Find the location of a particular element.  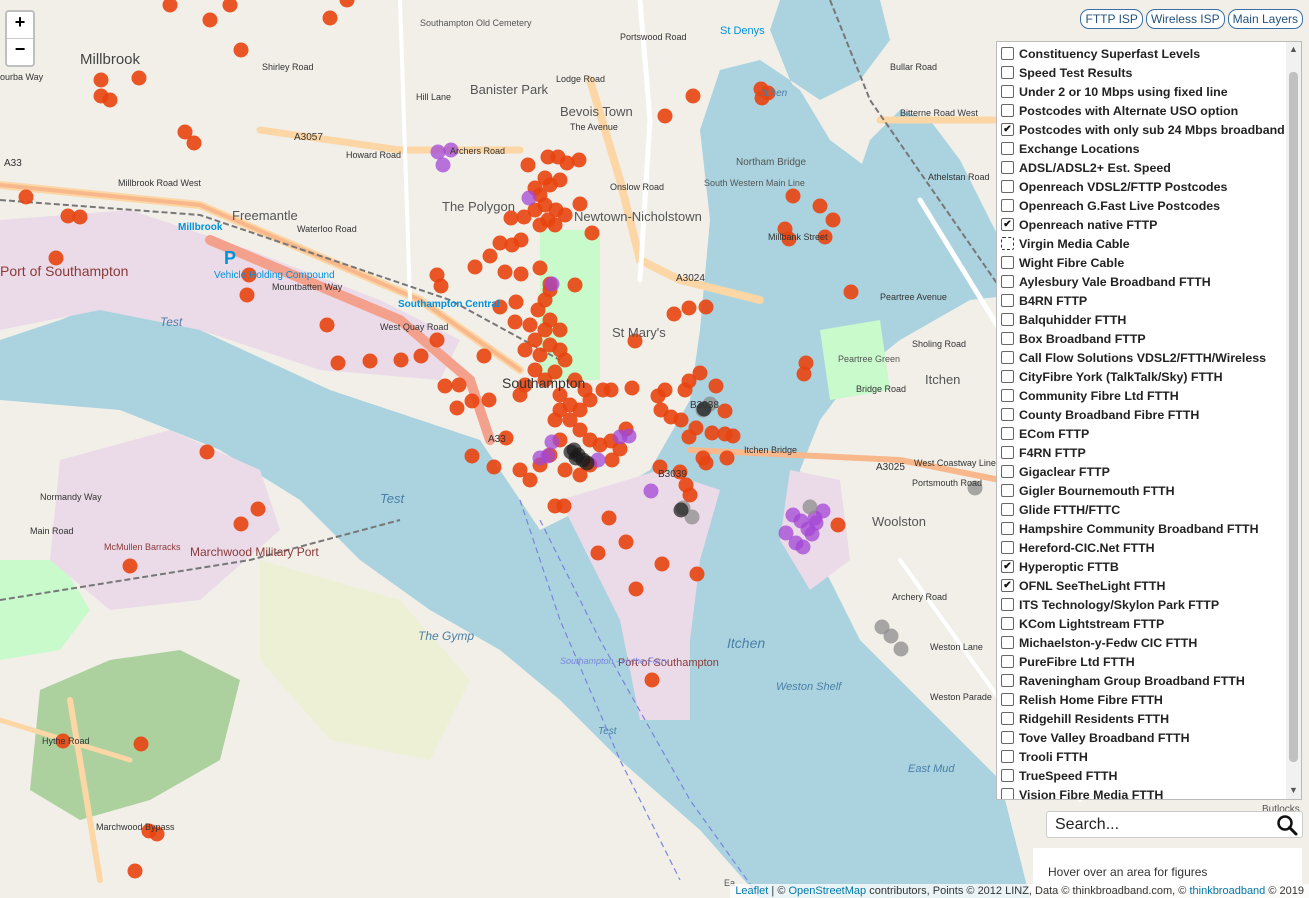

layer-item: Constituency Superfast Levels is located at coordinates (1151, 53).